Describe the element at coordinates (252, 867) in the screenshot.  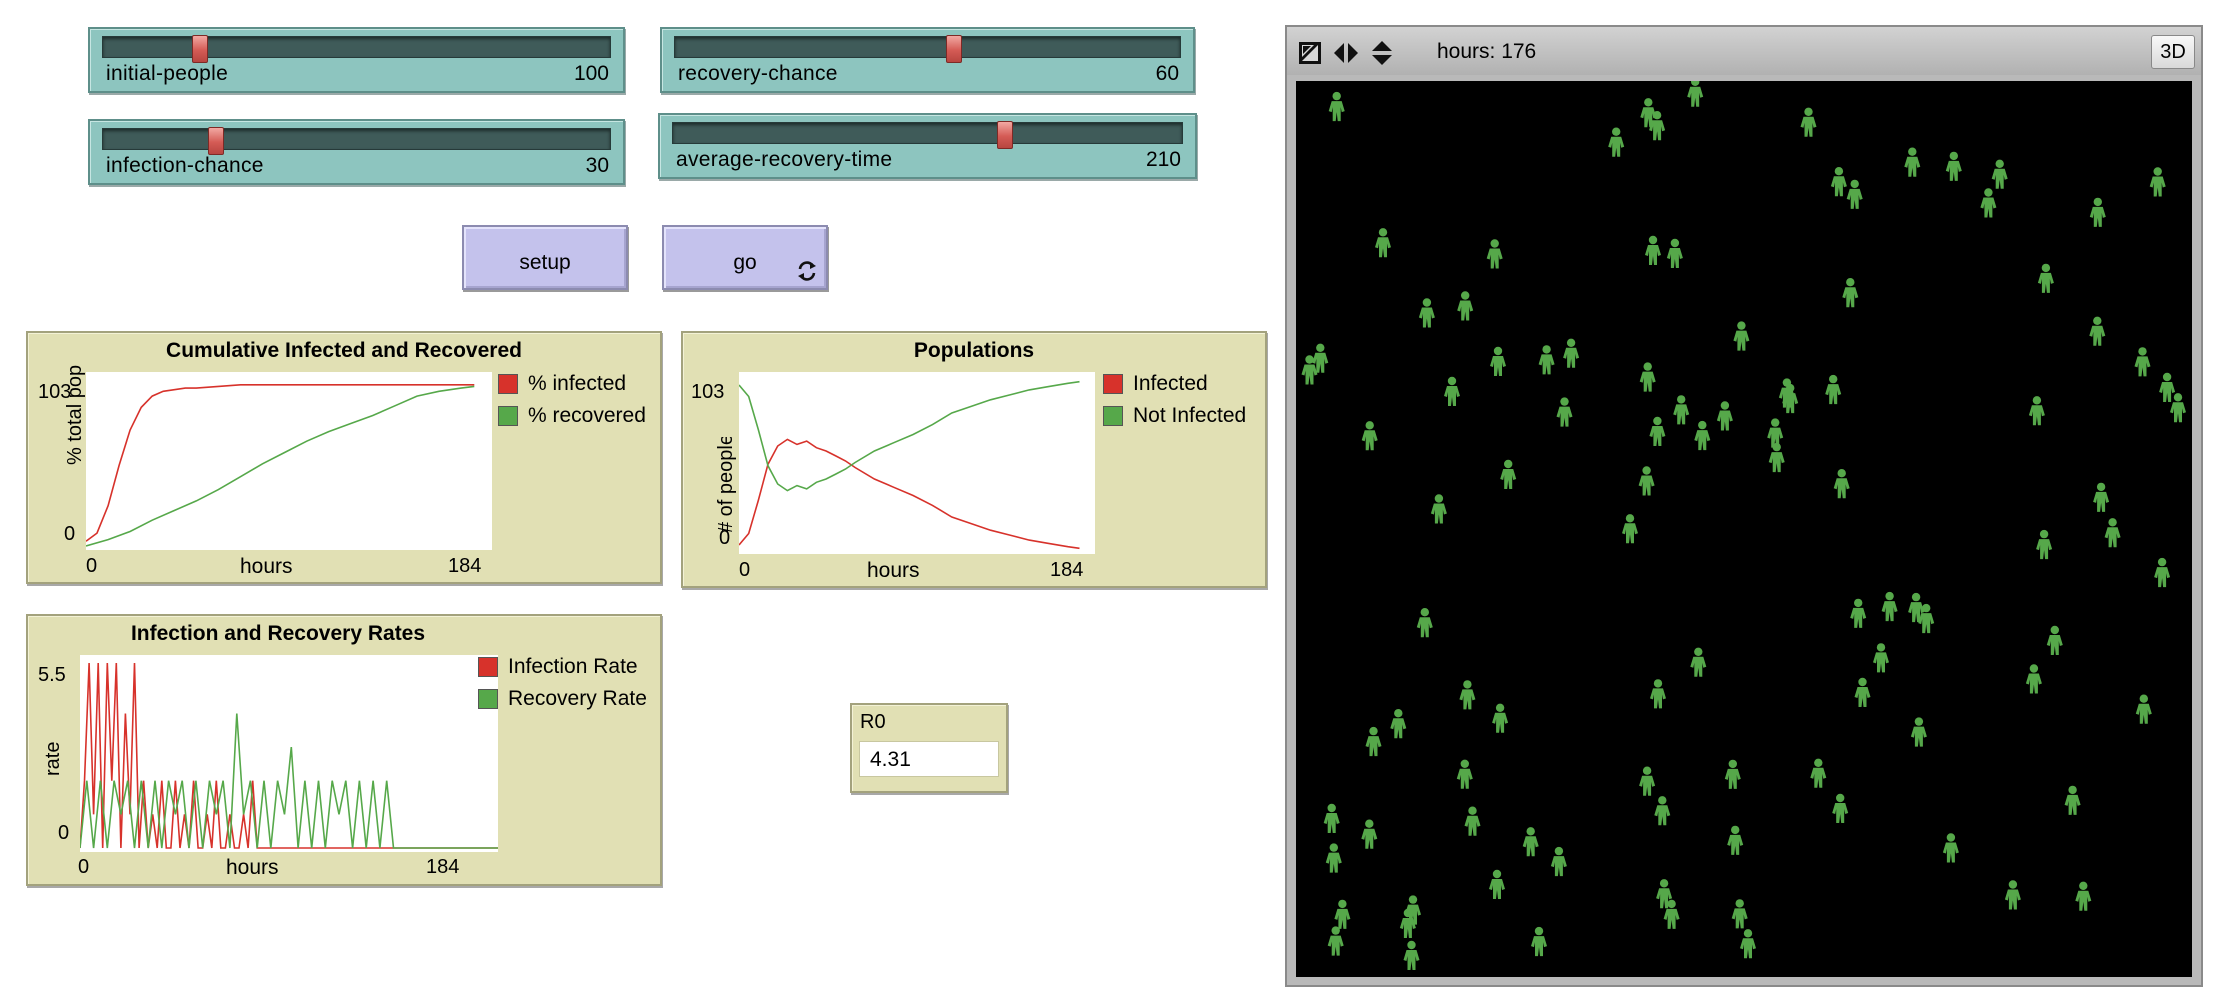
I see `x-axis-label: hours` at that location.